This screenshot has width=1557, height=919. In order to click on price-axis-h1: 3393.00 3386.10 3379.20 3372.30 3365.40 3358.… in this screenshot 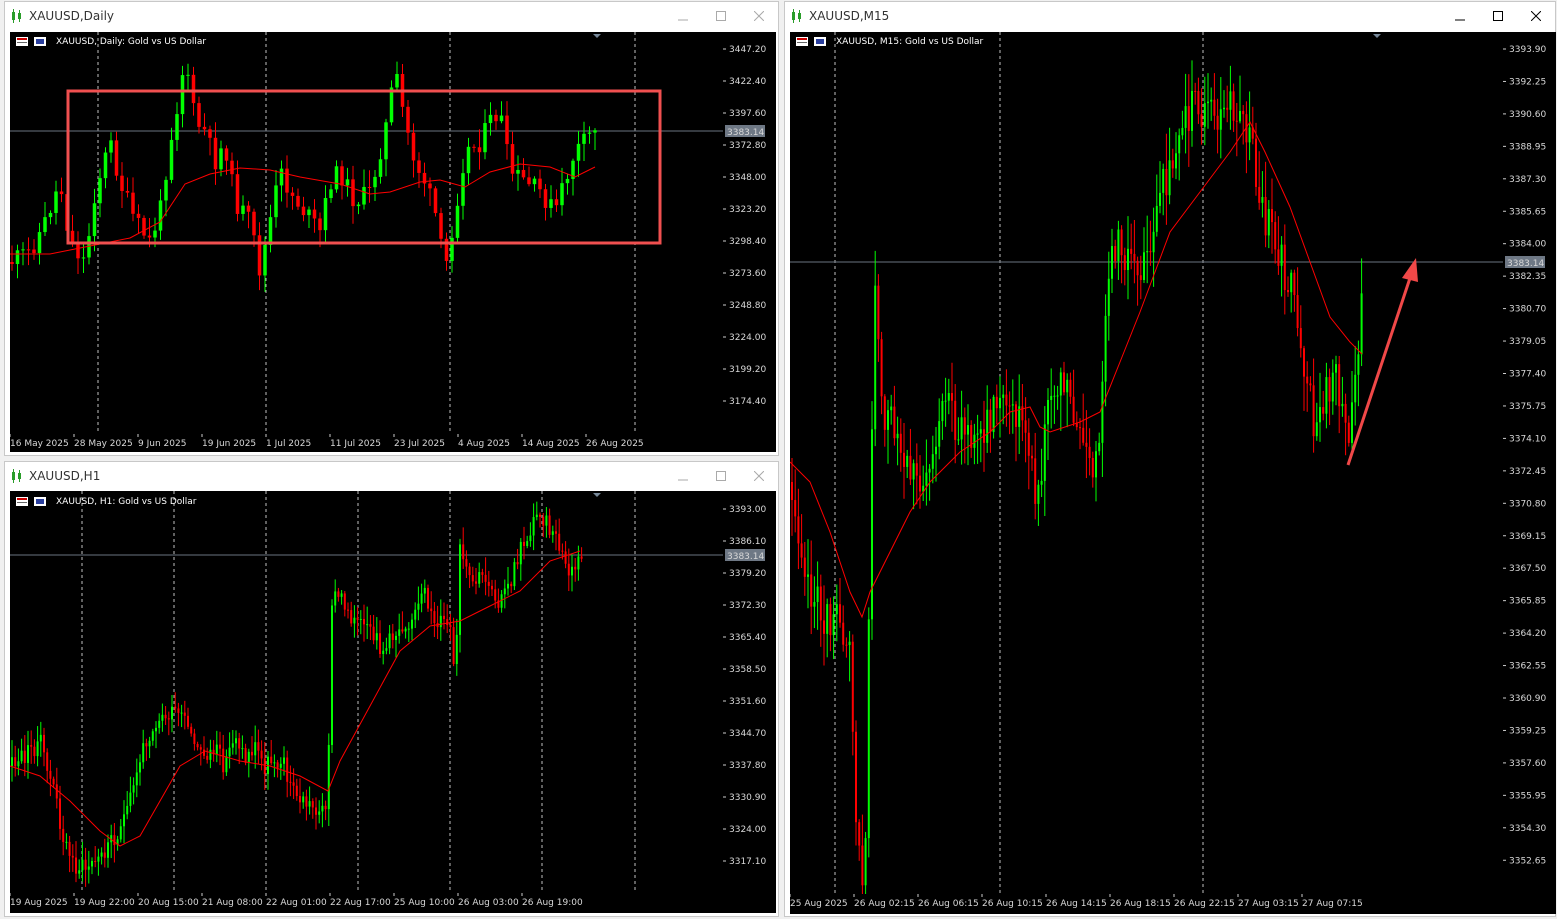, I will do `click(749, 692)`.